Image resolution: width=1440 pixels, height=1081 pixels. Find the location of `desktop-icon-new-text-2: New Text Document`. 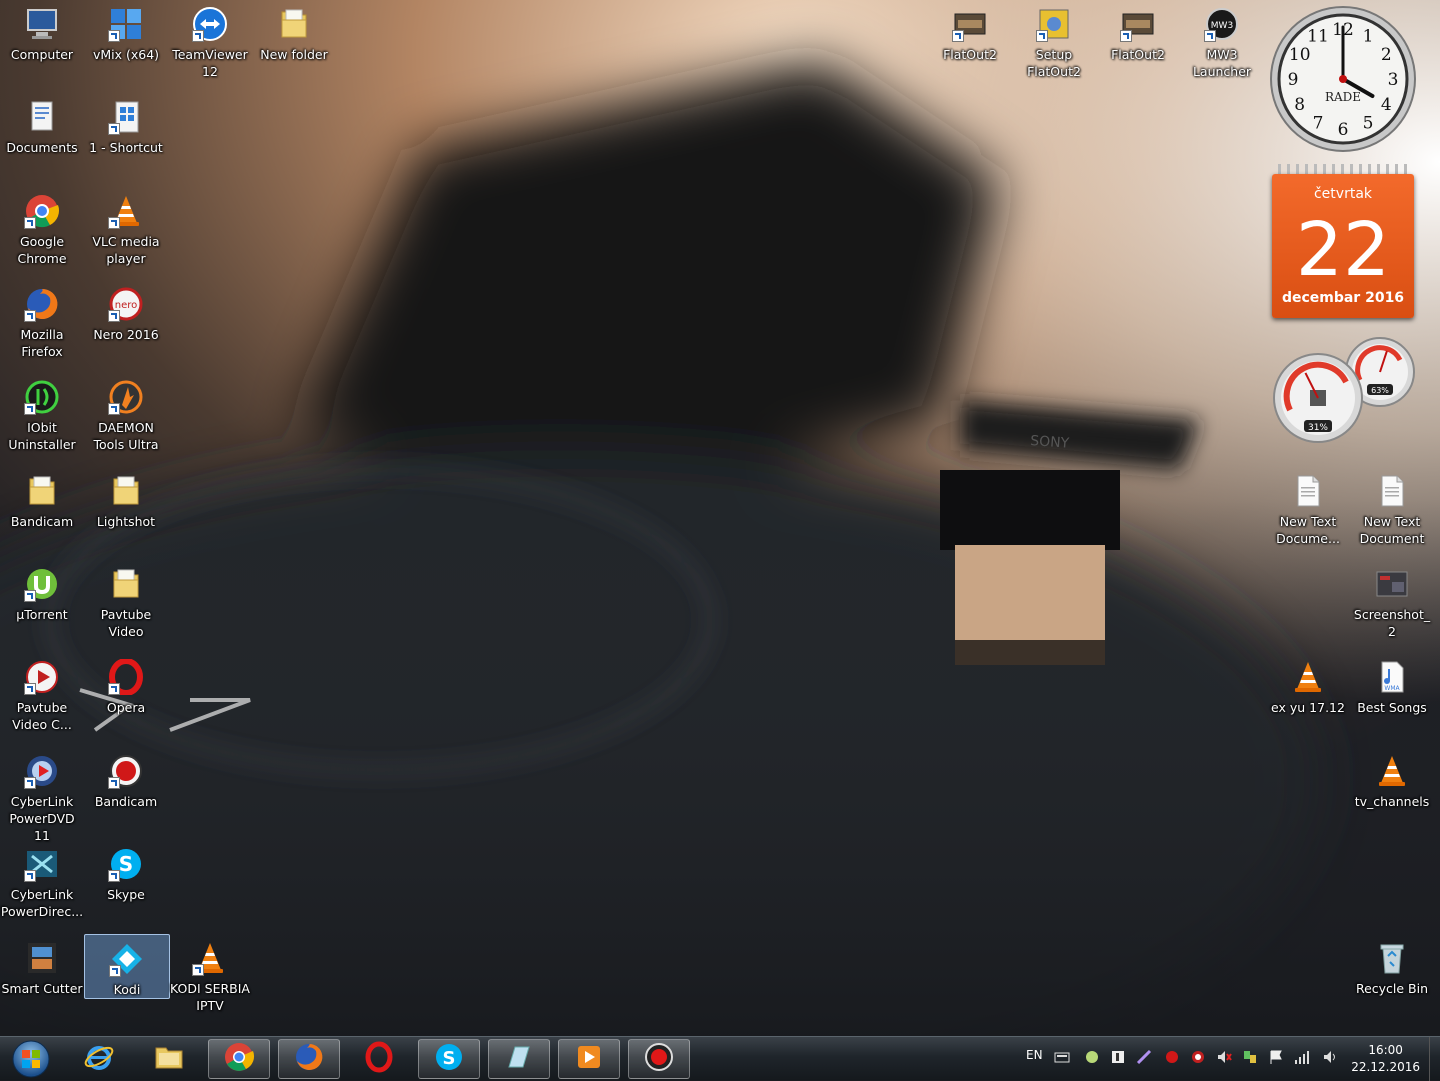

desktop-icon-new-text-2: New Text Document is located at coordinates (1392, 507).